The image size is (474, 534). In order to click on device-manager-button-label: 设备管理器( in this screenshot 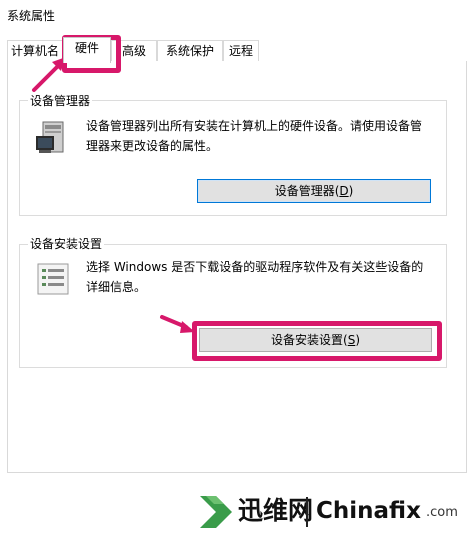, I will do `click(307, 191)`.